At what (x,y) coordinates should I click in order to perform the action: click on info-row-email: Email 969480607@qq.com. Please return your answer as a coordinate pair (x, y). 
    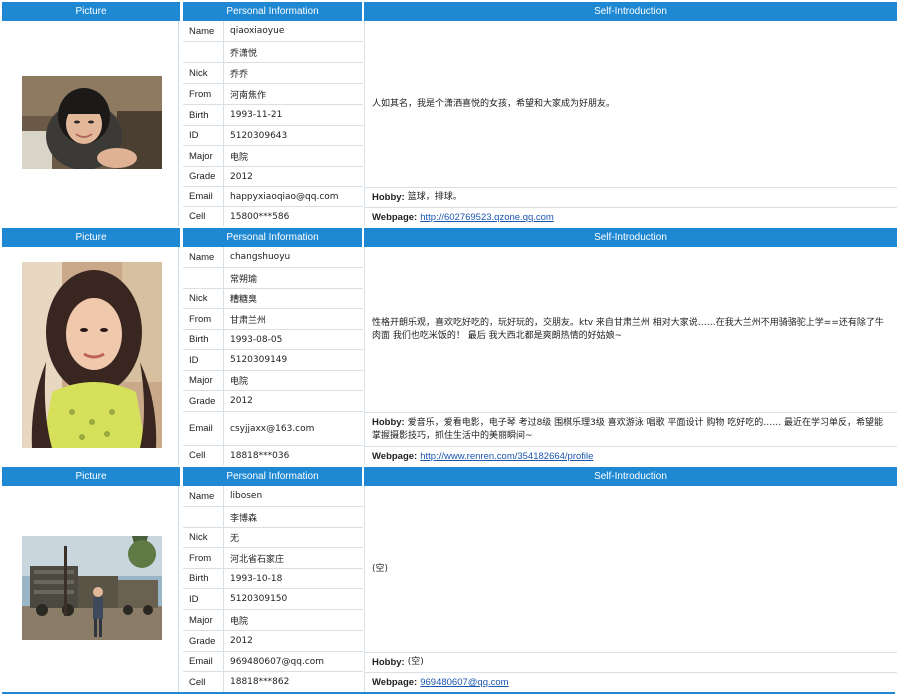
    Looking at the image, I should click on (273, 662).